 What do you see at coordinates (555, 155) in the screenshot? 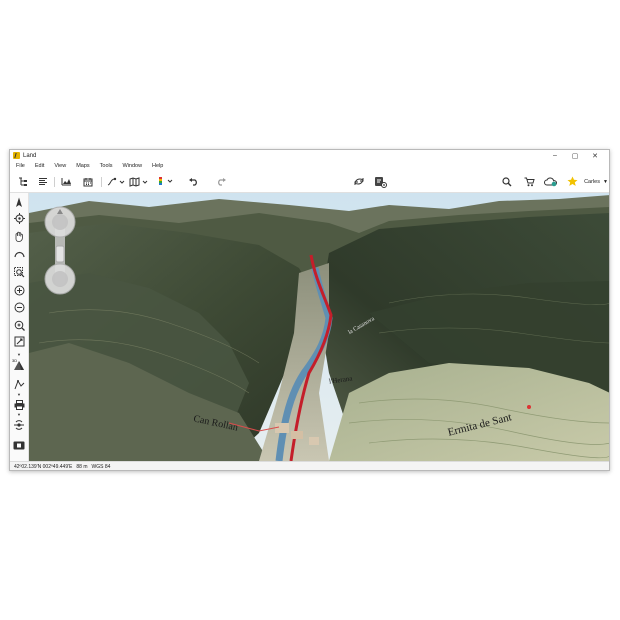
I see `minimize-button: –` at bounding box center [555, 155].